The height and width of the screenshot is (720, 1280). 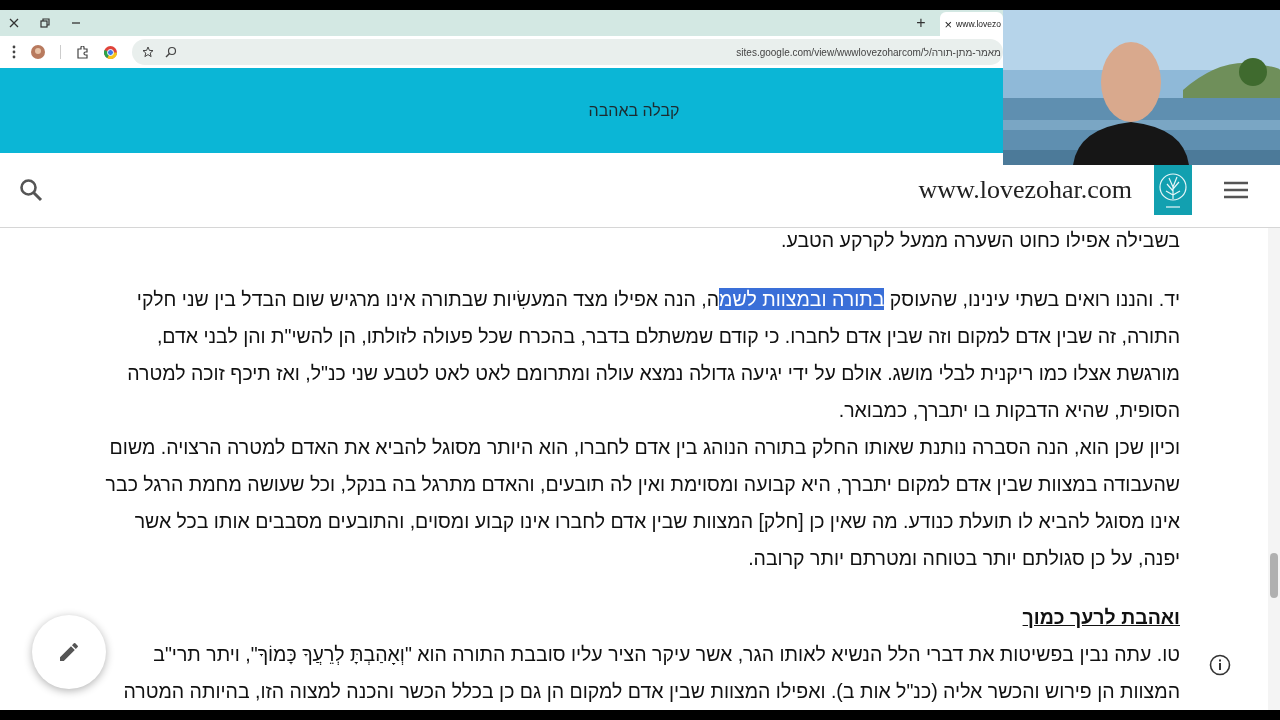 I want to click on menu-dots-icon, so click(x=14, y=52).